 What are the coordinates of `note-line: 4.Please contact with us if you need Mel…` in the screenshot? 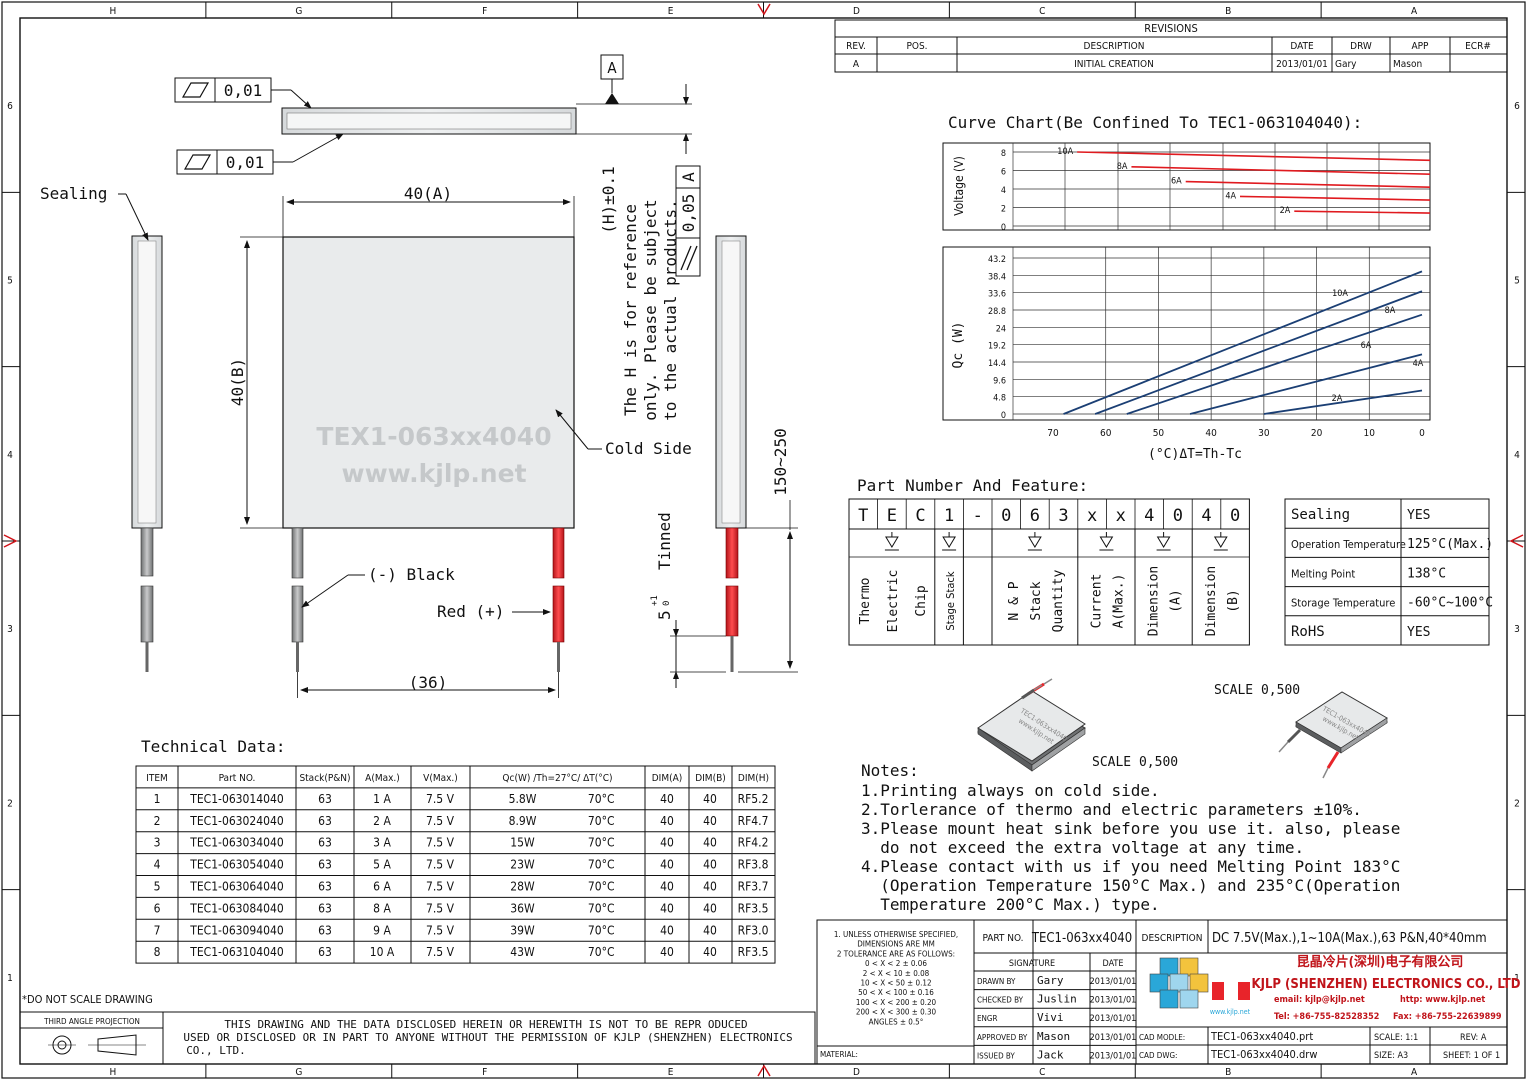 It's located at (1130, 866).